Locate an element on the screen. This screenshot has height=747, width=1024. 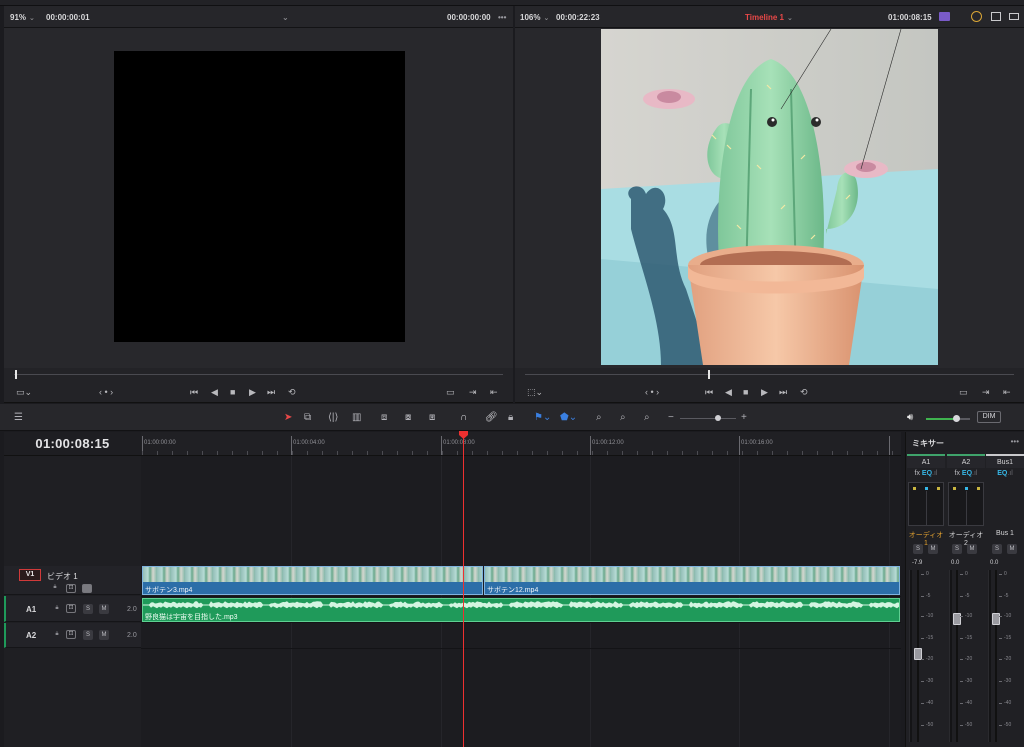
timeline-timecode: 01:00:08:15 is located at coordinates (72, 444).